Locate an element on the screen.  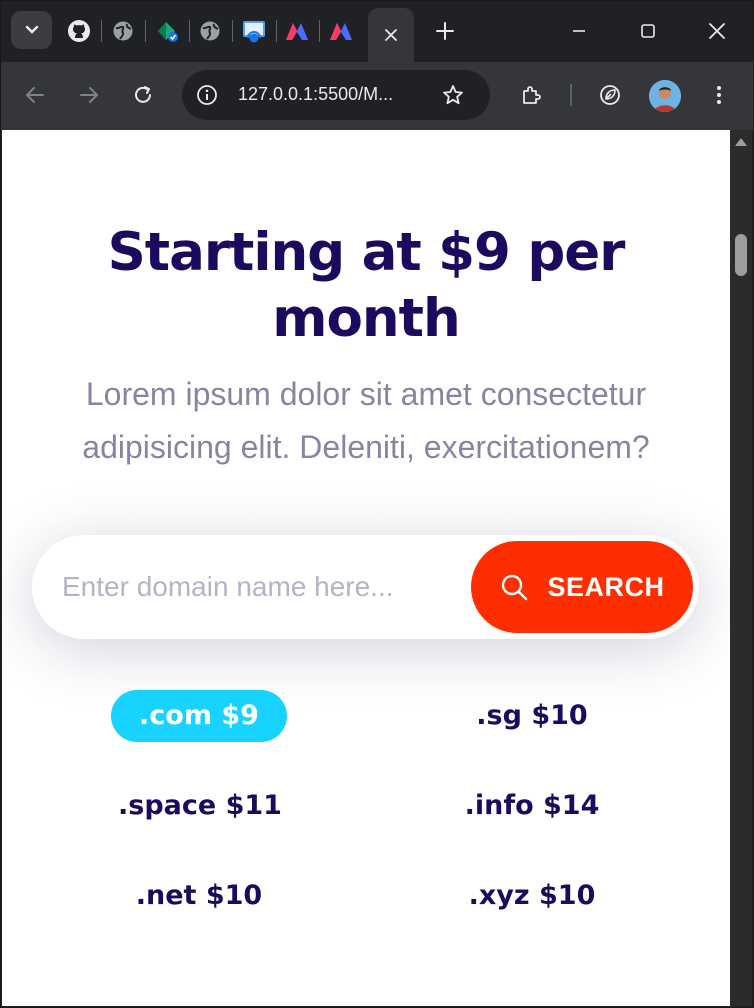
plus-icon is located at coordinates (445, 31).